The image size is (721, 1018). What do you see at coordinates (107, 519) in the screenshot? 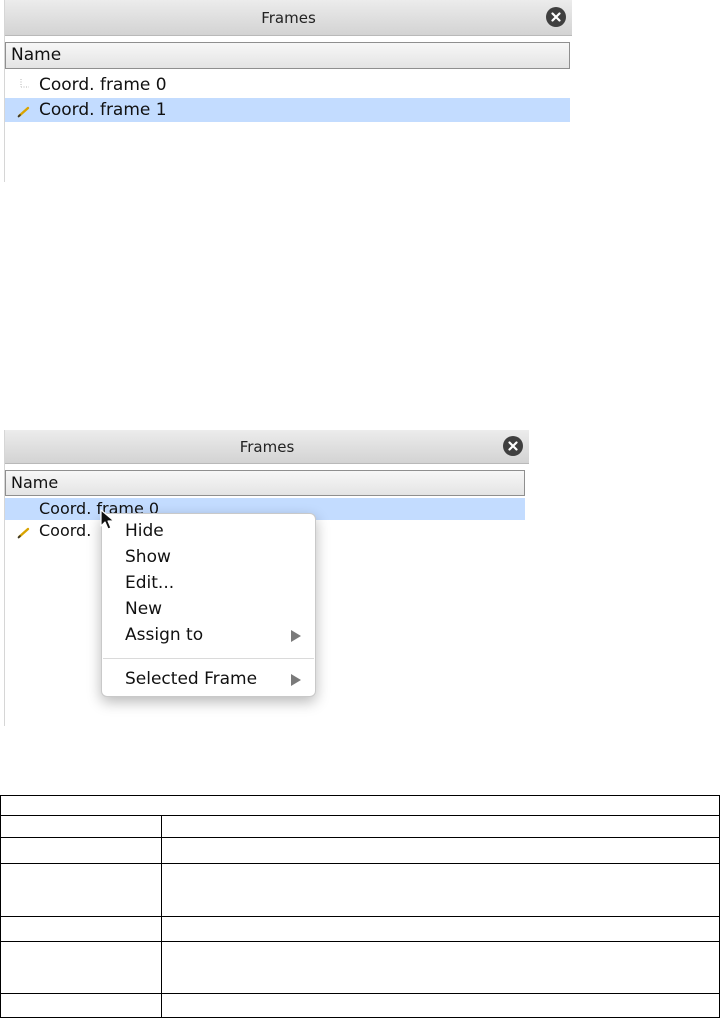
I see `mouse-cursor-icon` at bounding box center [107, 519].